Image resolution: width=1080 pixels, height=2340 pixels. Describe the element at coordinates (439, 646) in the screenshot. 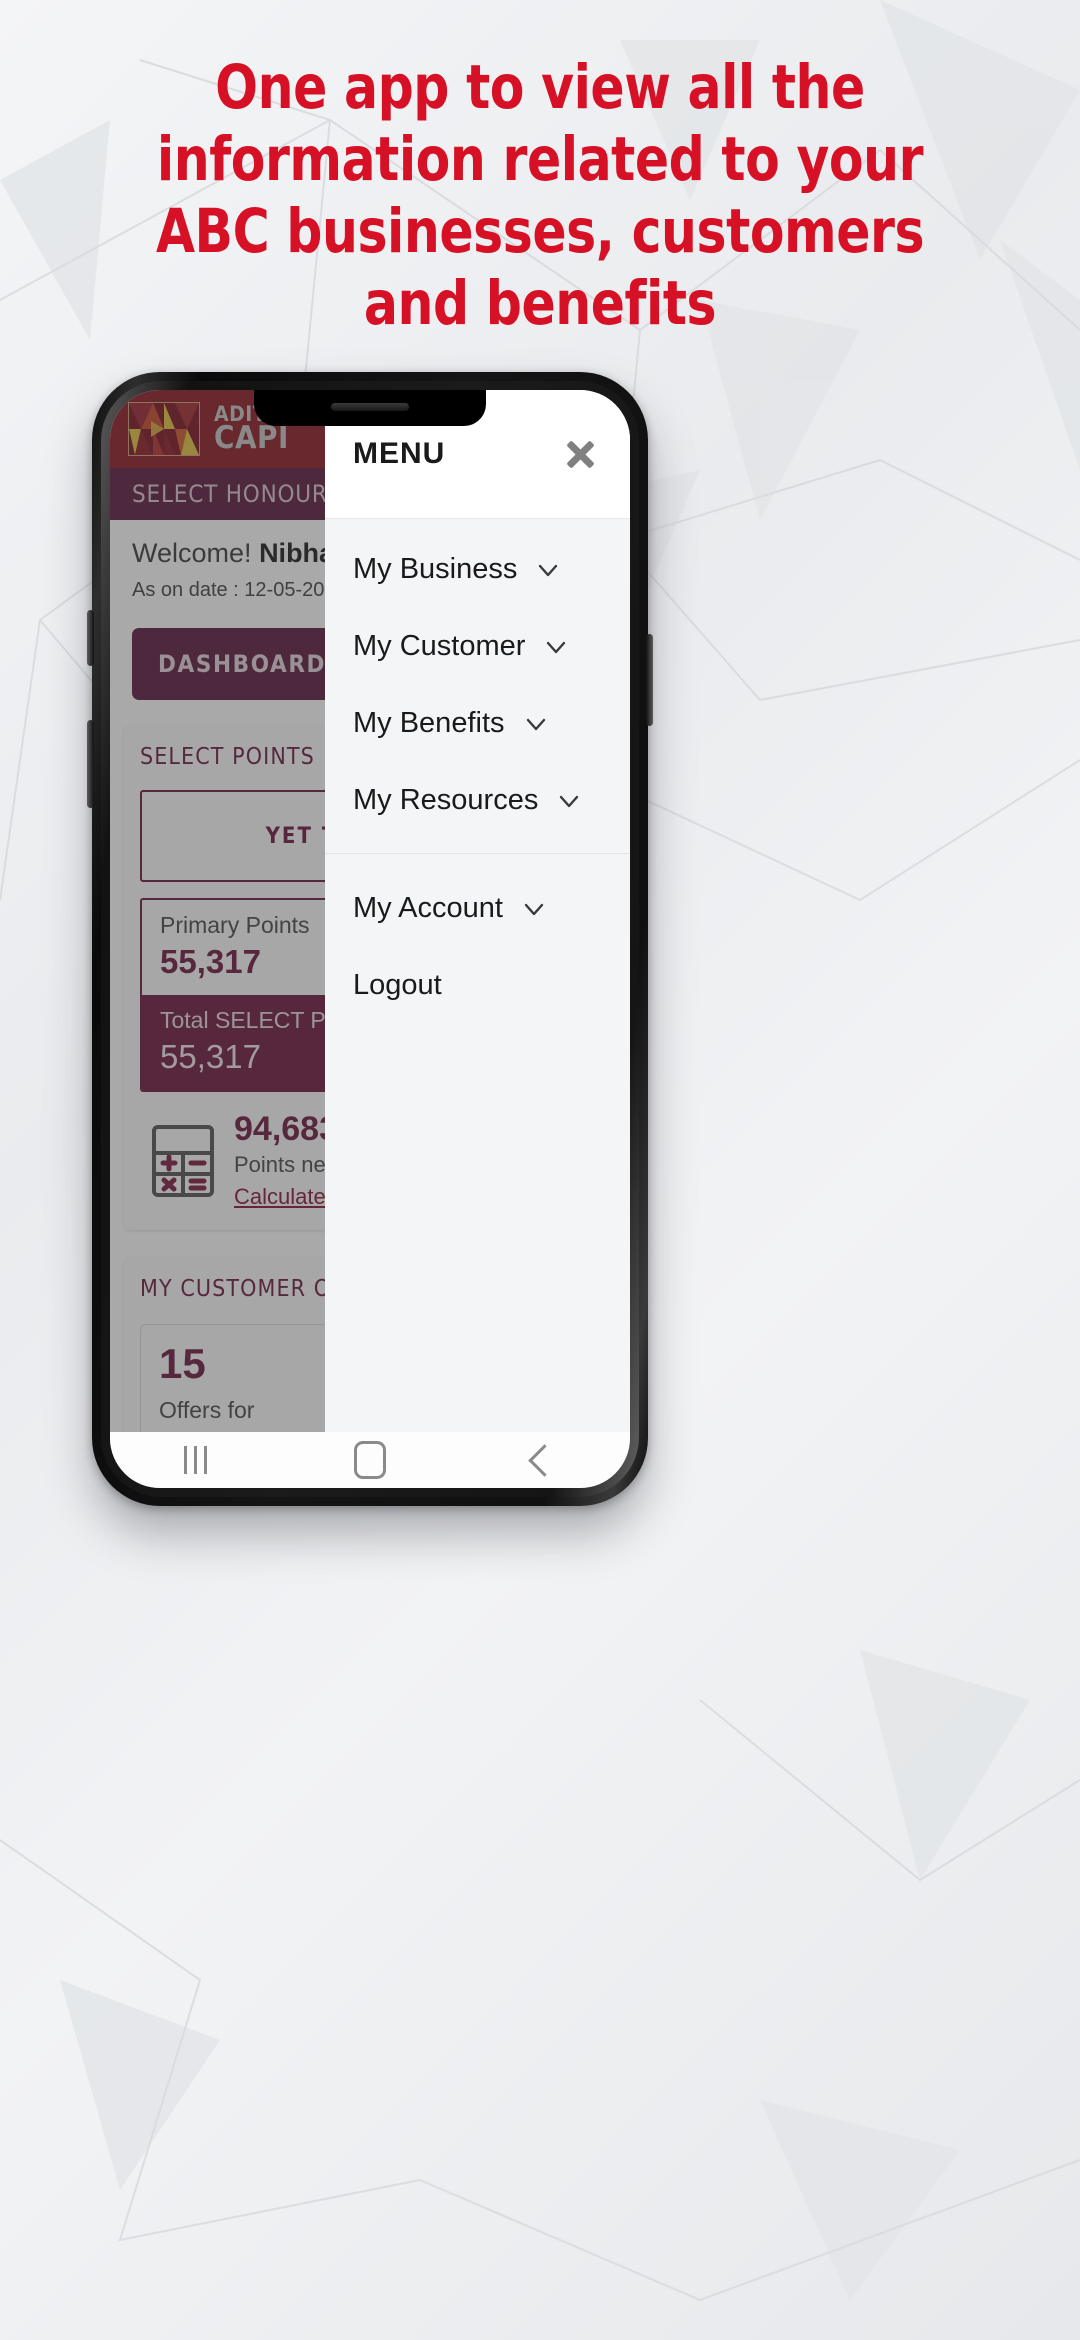

I see `menu-item-label: My Customer` at that location.